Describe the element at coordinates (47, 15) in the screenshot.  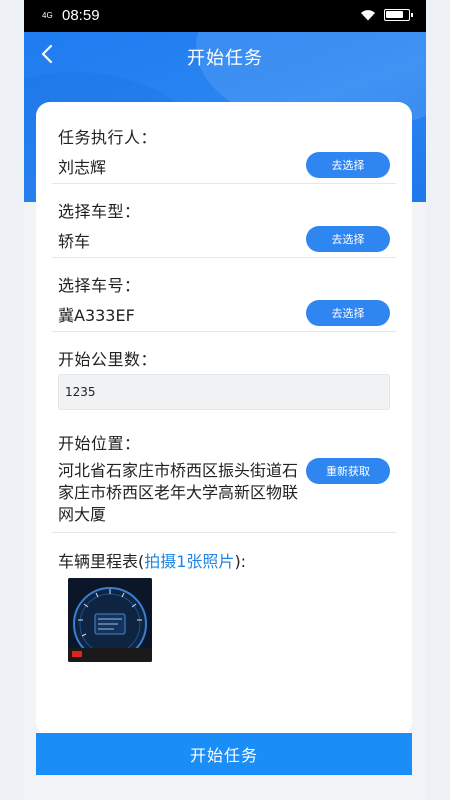
I see `network-indicator: 4G` at that location.